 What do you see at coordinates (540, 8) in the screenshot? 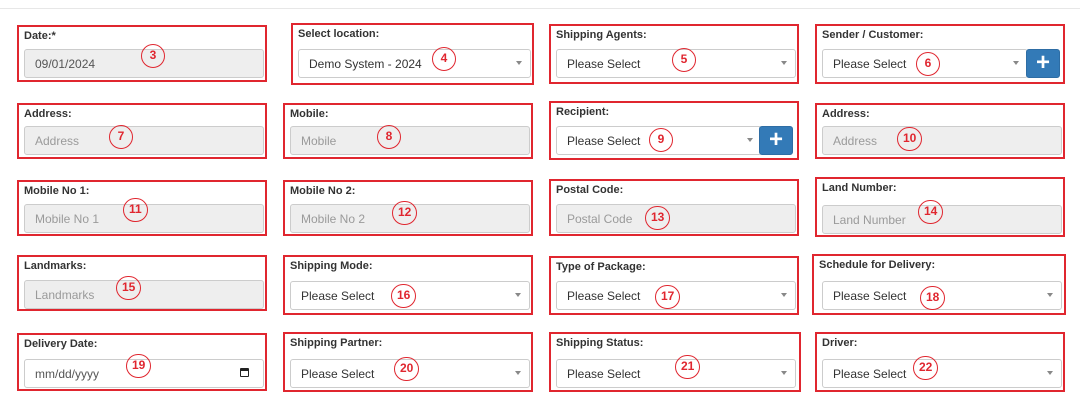
I see `top-divider` at bounding box center [540, 8].